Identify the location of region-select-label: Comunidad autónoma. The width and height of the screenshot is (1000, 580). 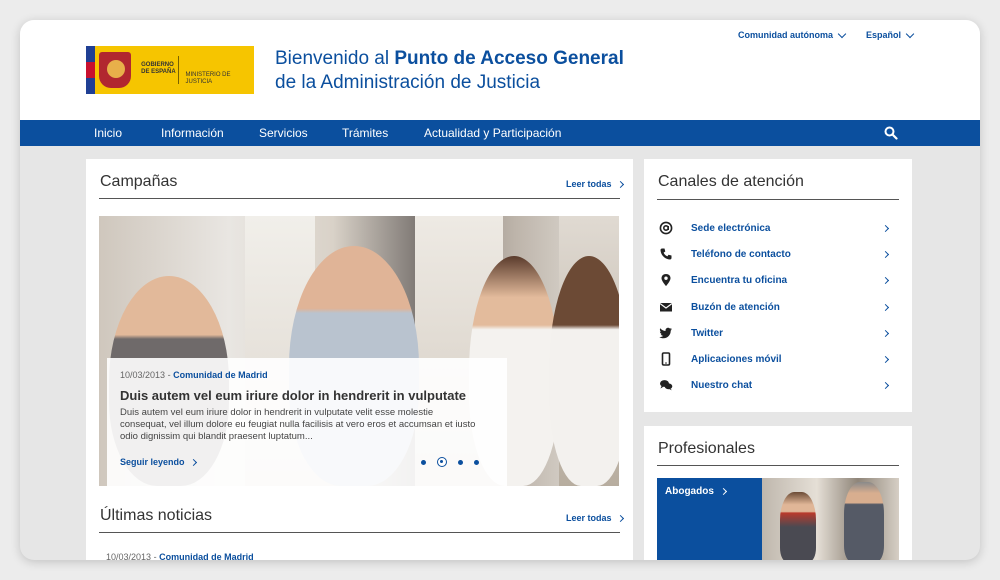
(785, 35).